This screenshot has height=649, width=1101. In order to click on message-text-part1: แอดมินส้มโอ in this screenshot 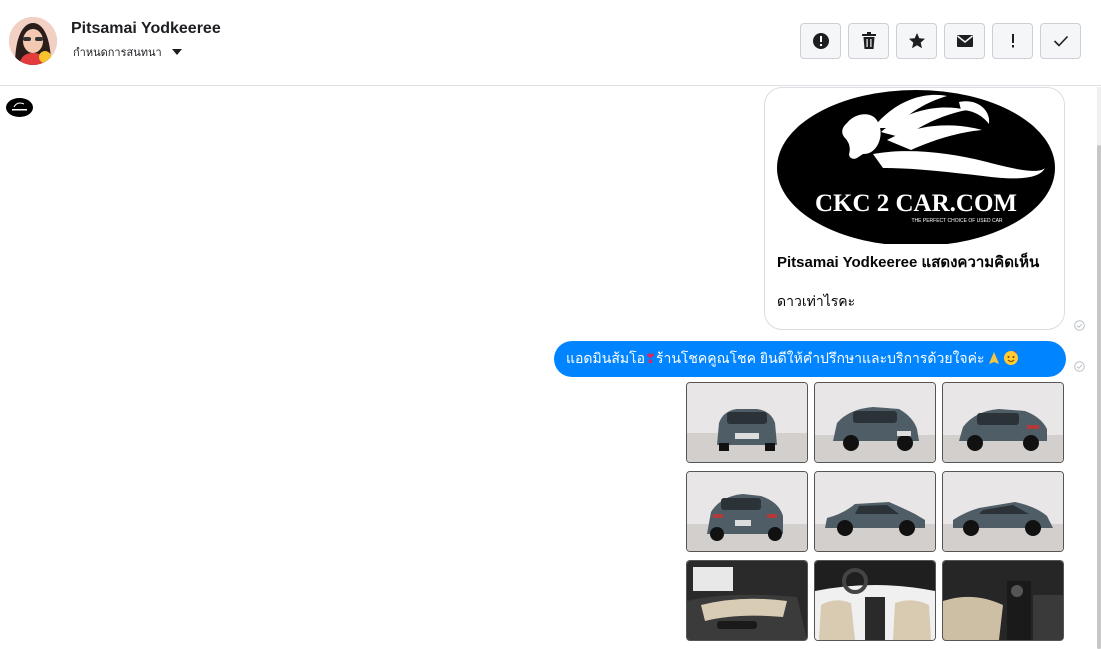, I will do `click(606, 358)`.